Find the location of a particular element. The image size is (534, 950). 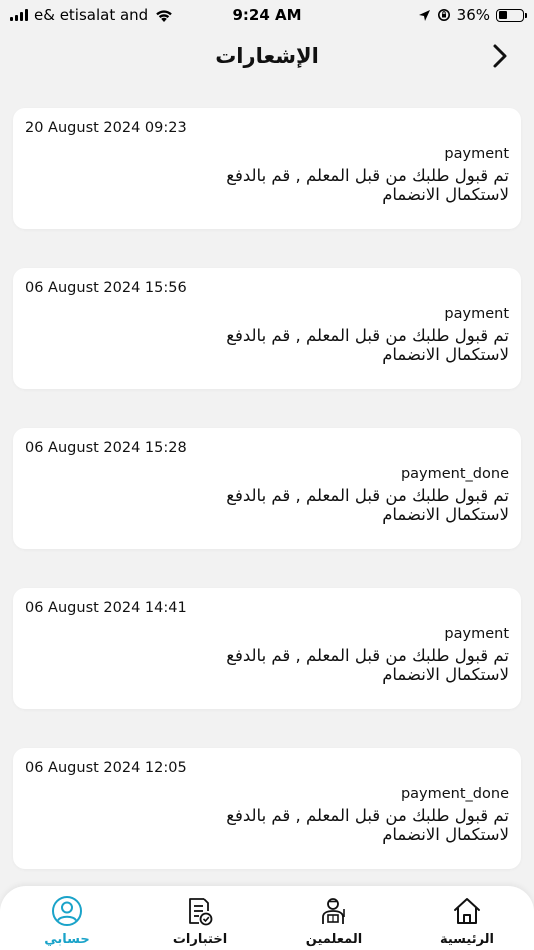

notification-date: 06 August 2024 12:05 is located at coordinates (106, 768).